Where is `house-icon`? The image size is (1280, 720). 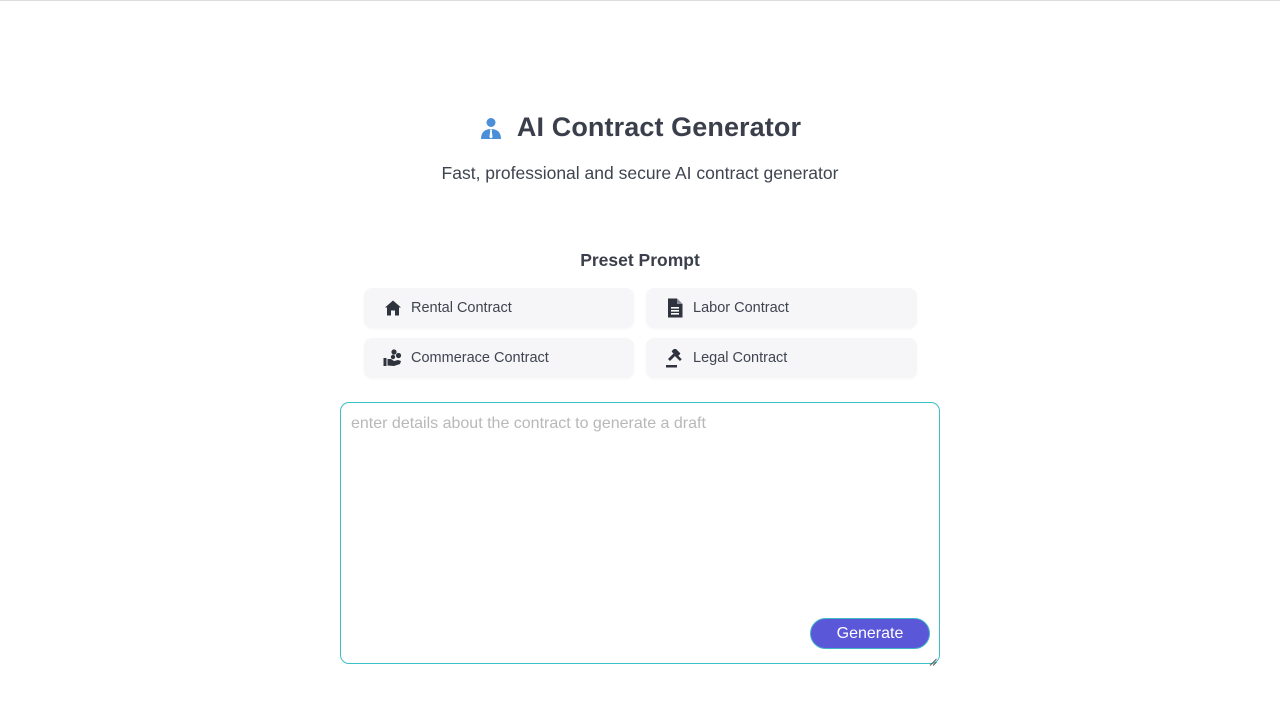 house-icon is located at coordinates (392, 308).